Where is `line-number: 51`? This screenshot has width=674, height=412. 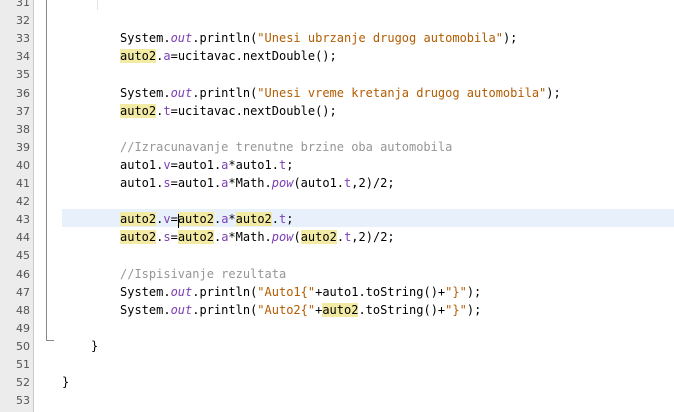 line-number: 51 is located at coordinates (23, 364).